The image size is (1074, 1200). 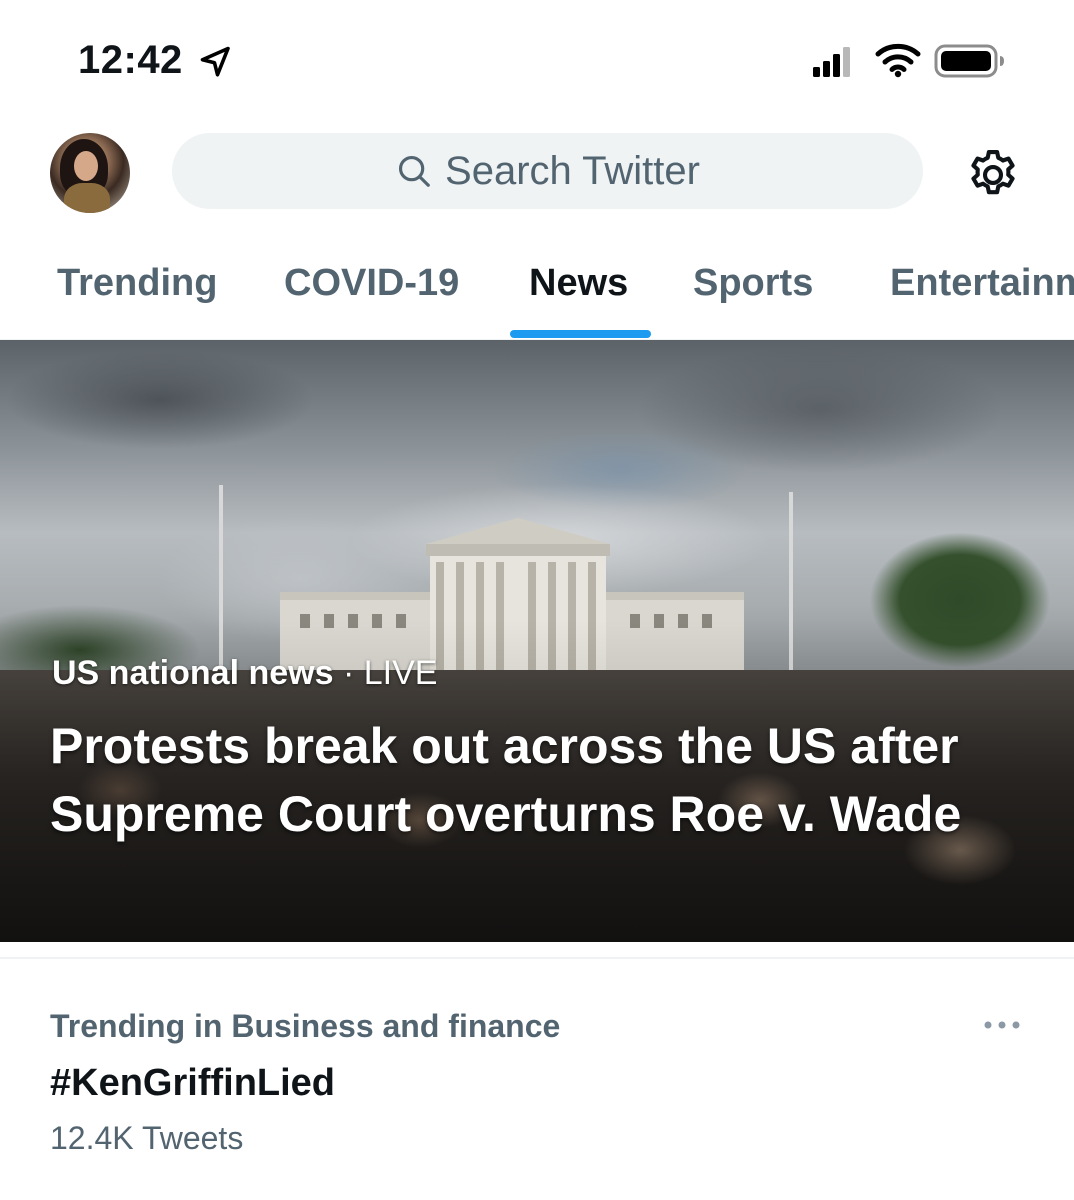 I want to click on wifi-icon, so click(x=898, y=60).